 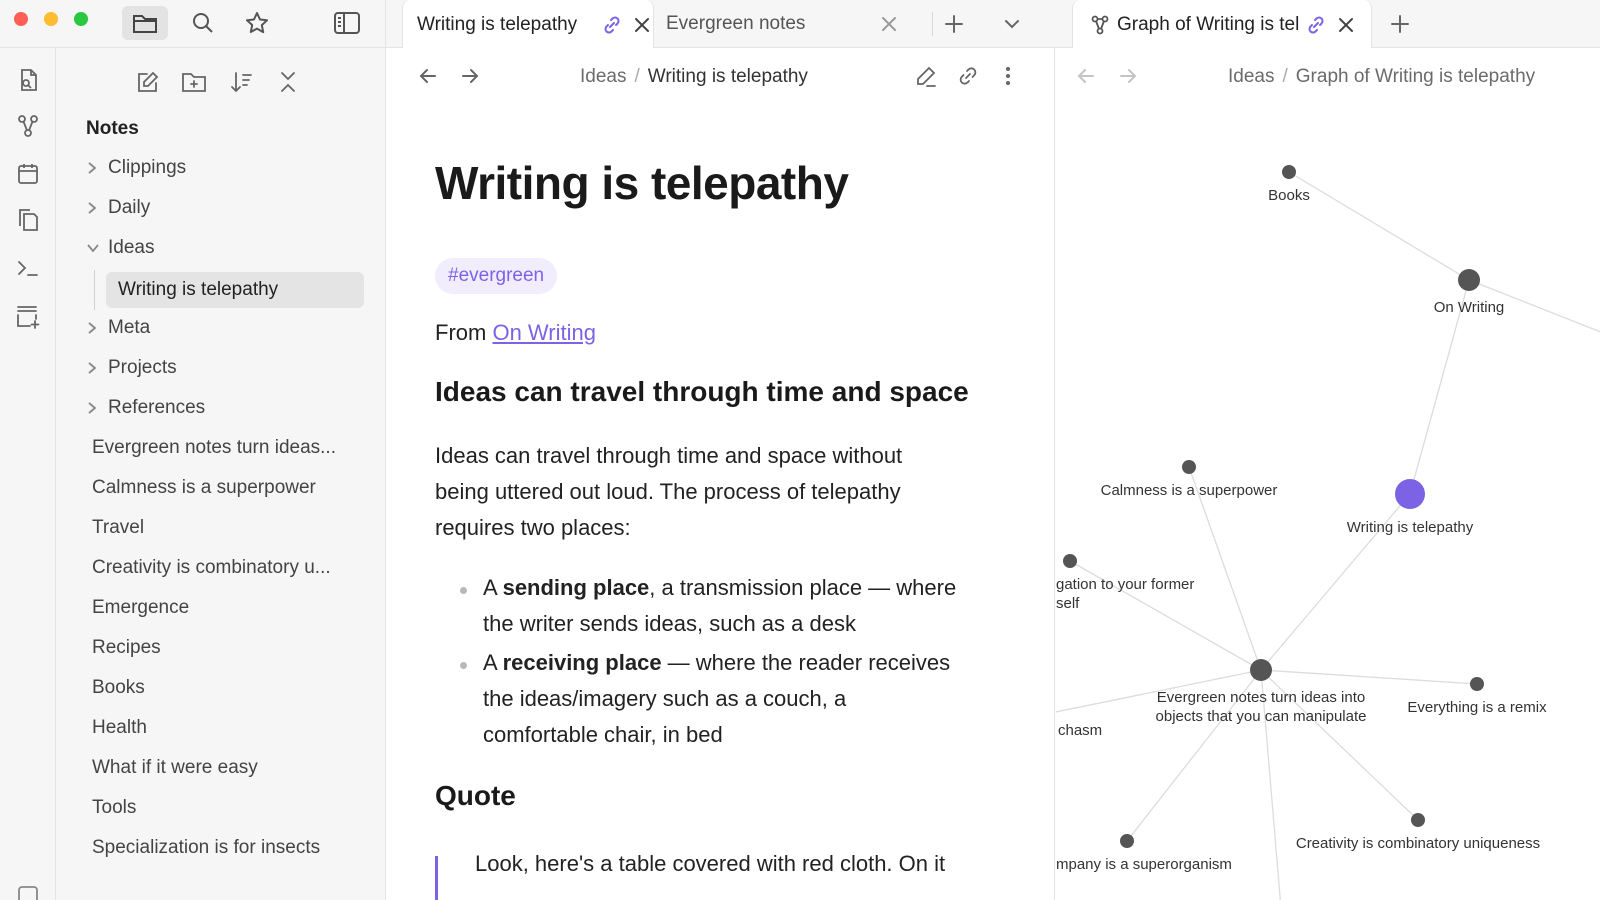 What do you see at coordinates (968, 76) in the screenshot?
I see `copy-link-button` at bounding box center [968, 76].